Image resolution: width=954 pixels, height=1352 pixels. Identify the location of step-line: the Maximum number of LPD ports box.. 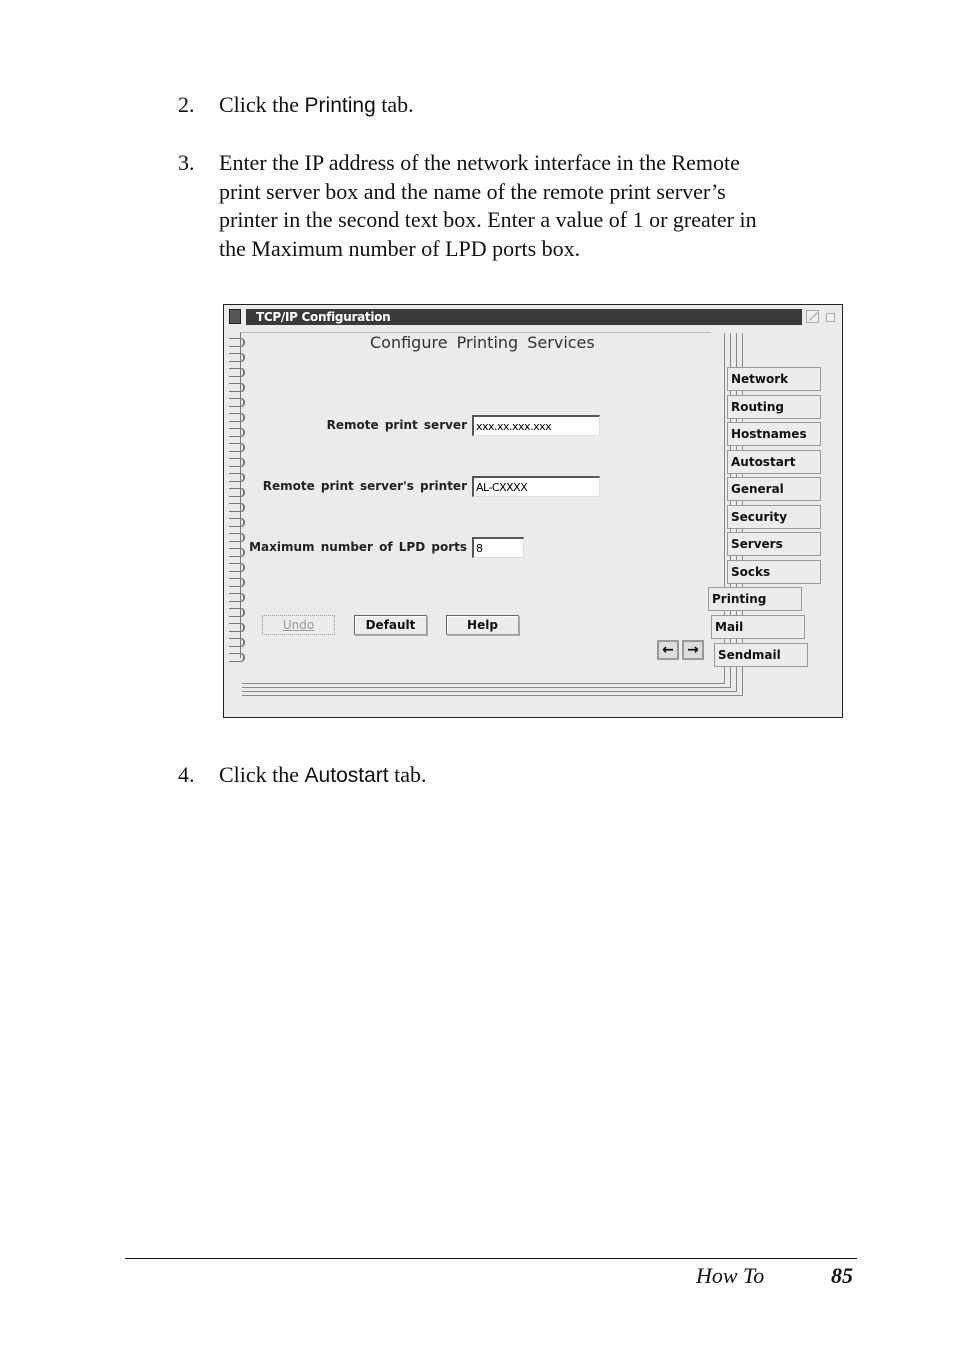
(400, 248).